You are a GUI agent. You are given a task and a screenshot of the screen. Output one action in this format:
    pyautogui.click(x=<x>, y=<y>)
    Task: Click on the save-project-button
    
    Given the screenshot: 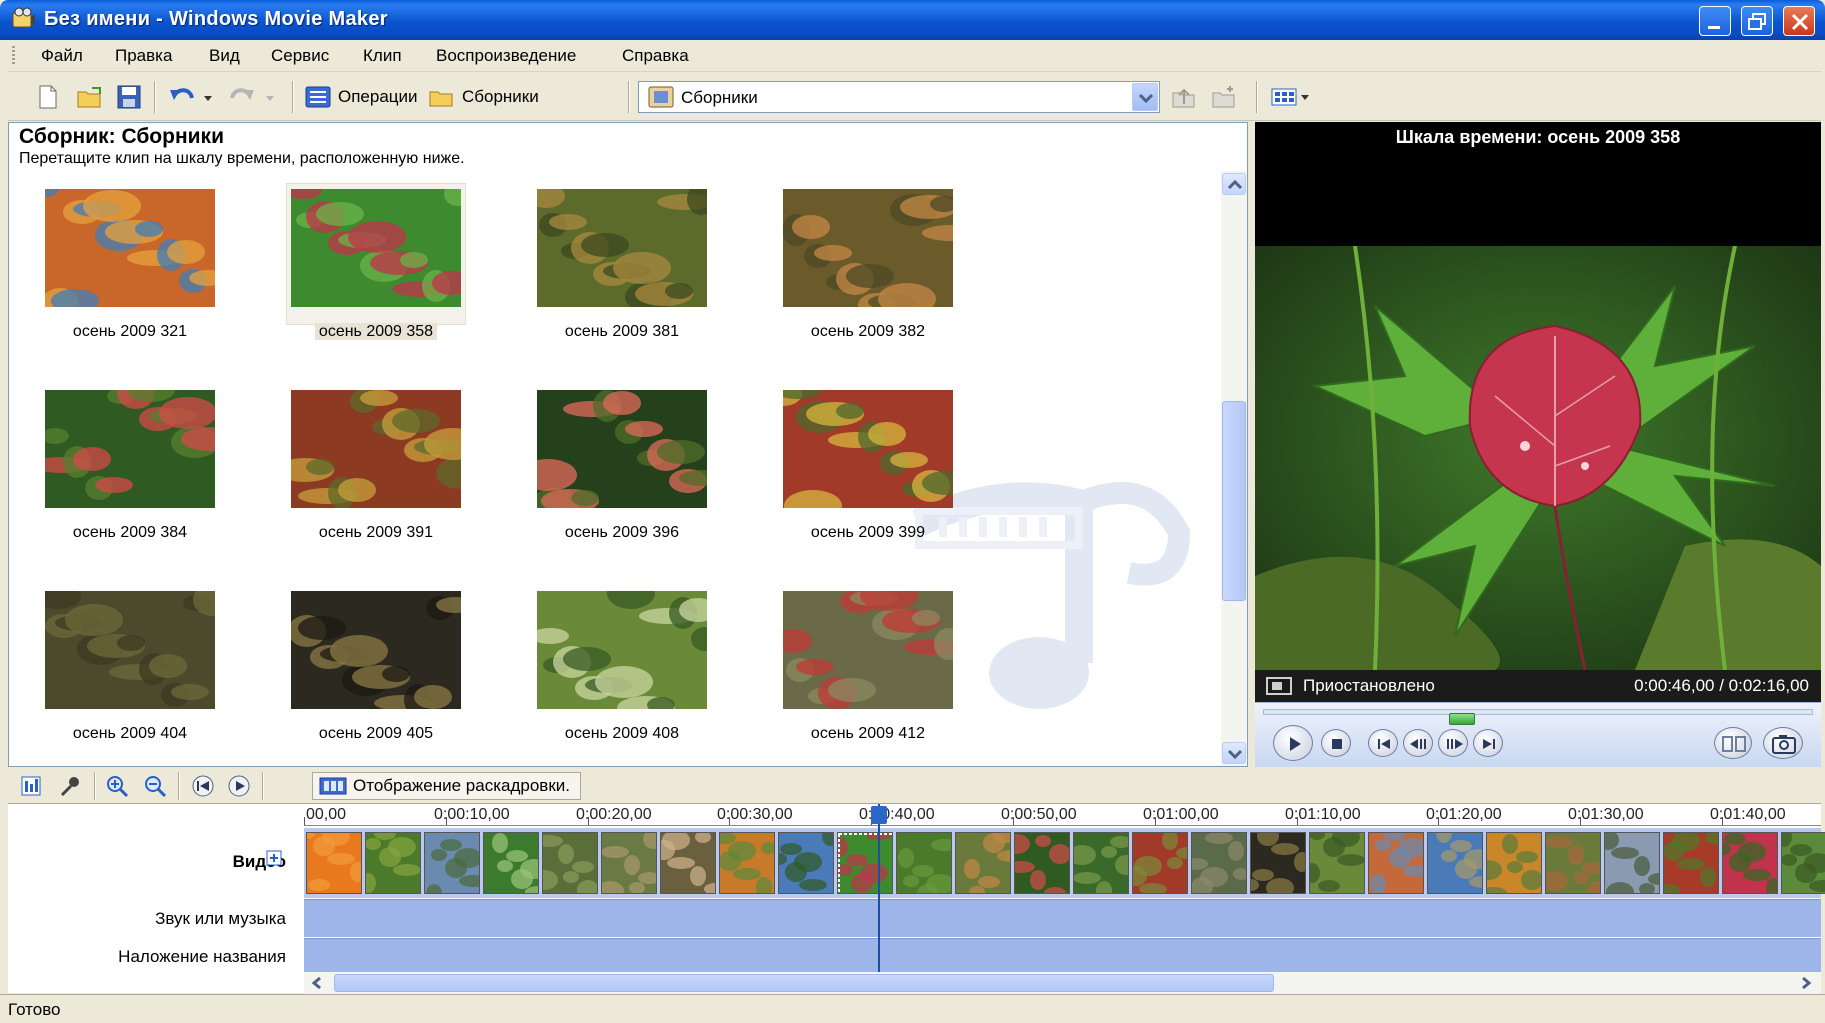 What is the action you would take?
    pyautogui.click(x=129, y=97)
    